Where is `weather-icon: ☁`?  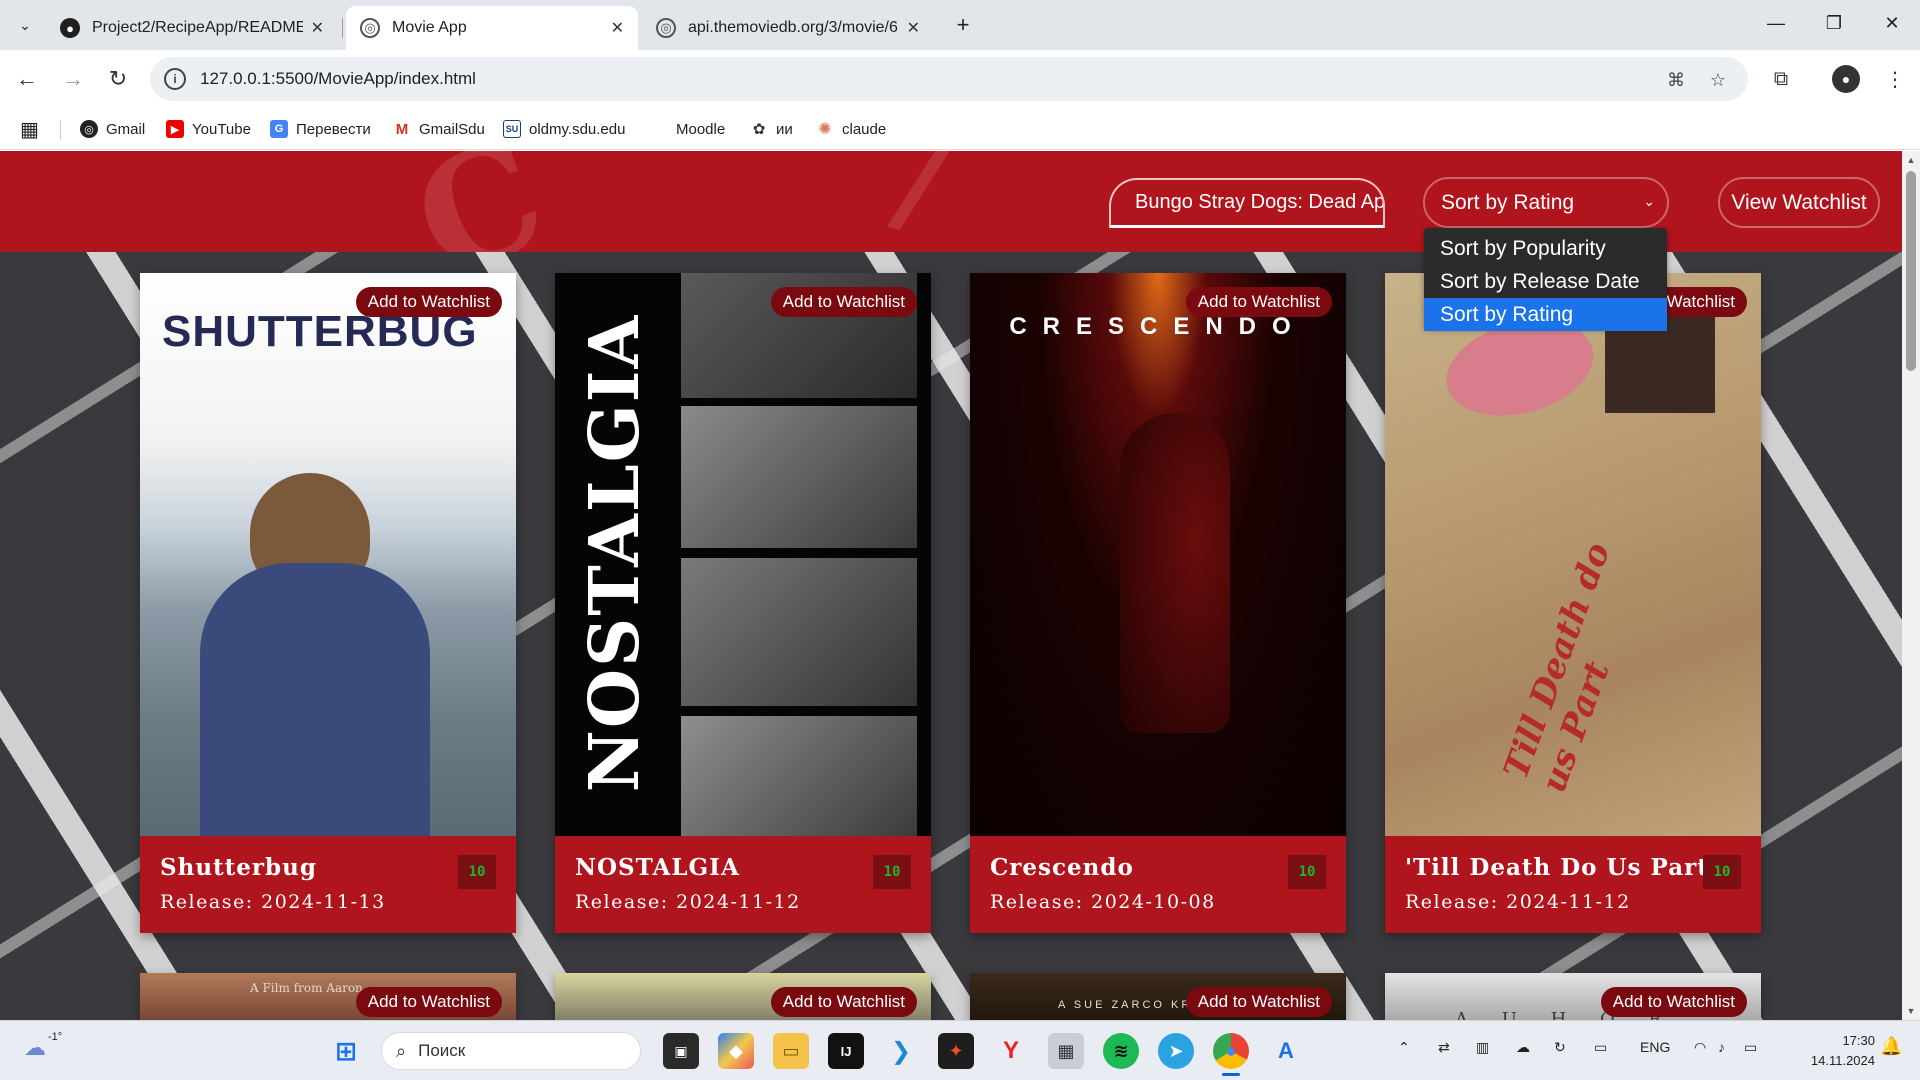 weather-icon: ☁ is located at coordinates (35, 1048).